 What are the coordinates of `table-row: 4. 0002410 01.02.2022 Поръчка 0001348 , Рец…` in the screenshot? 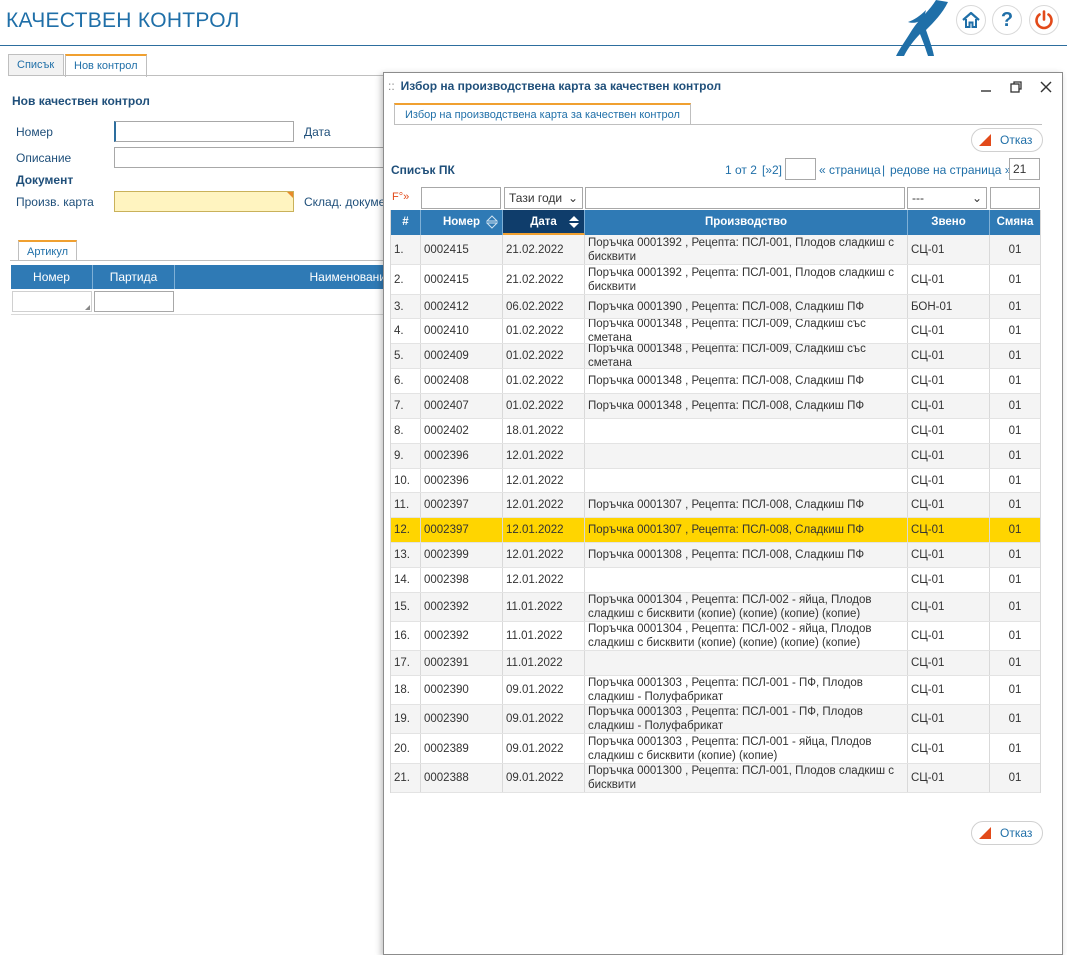 It's located at (715, 331).